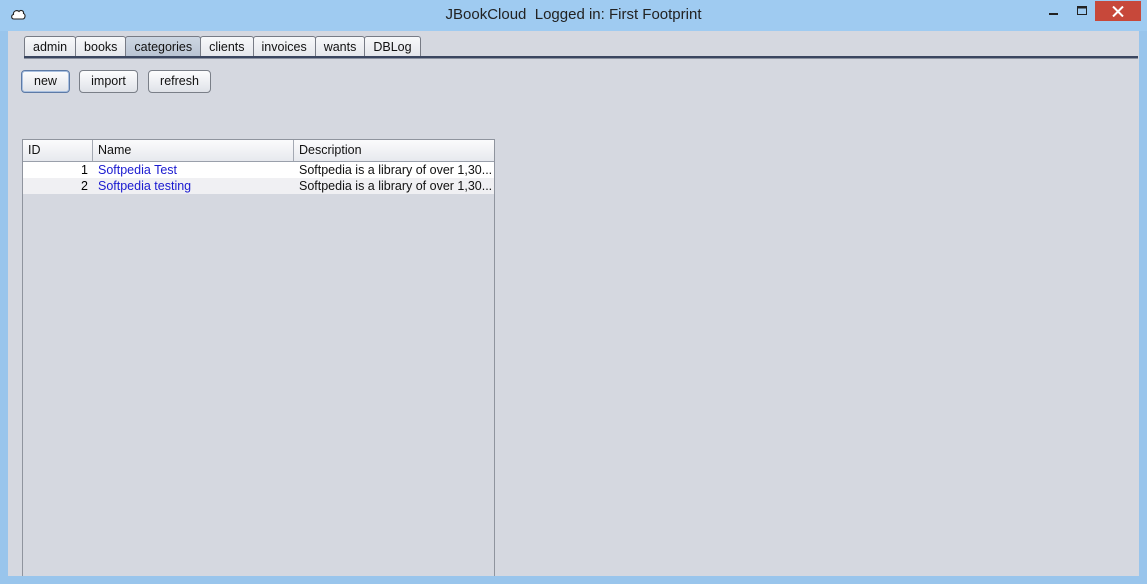 This screenshot has height=584, width=1147. I want to click on table-header: ID Name Description, so click(258, 151).